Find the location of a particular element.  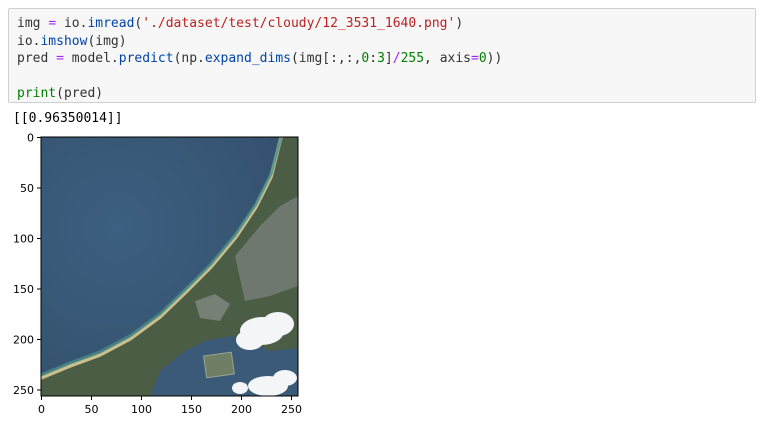

code-token: print is located at coordinates (37, 93).